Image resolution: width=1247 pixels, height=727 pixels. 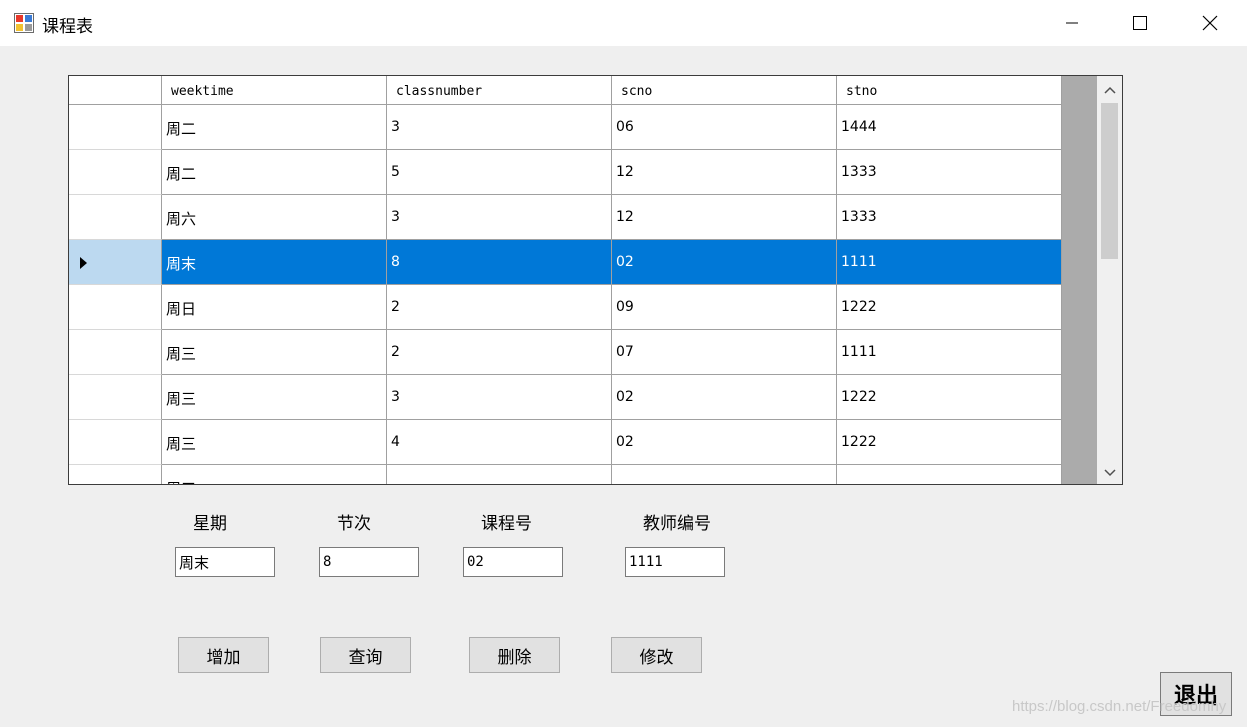 I want to click on cell-scno: 09, so click(x=724, y=307).